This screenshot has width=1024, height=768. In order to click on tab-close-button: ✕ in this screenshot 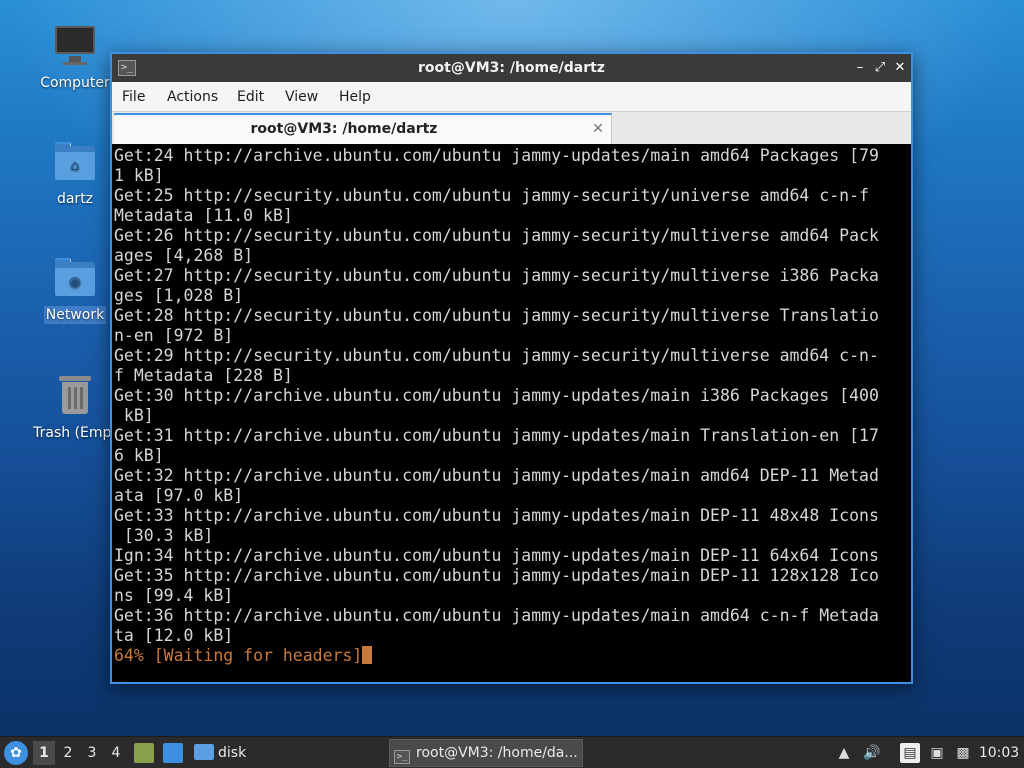, I will do `click(598, 129)`.